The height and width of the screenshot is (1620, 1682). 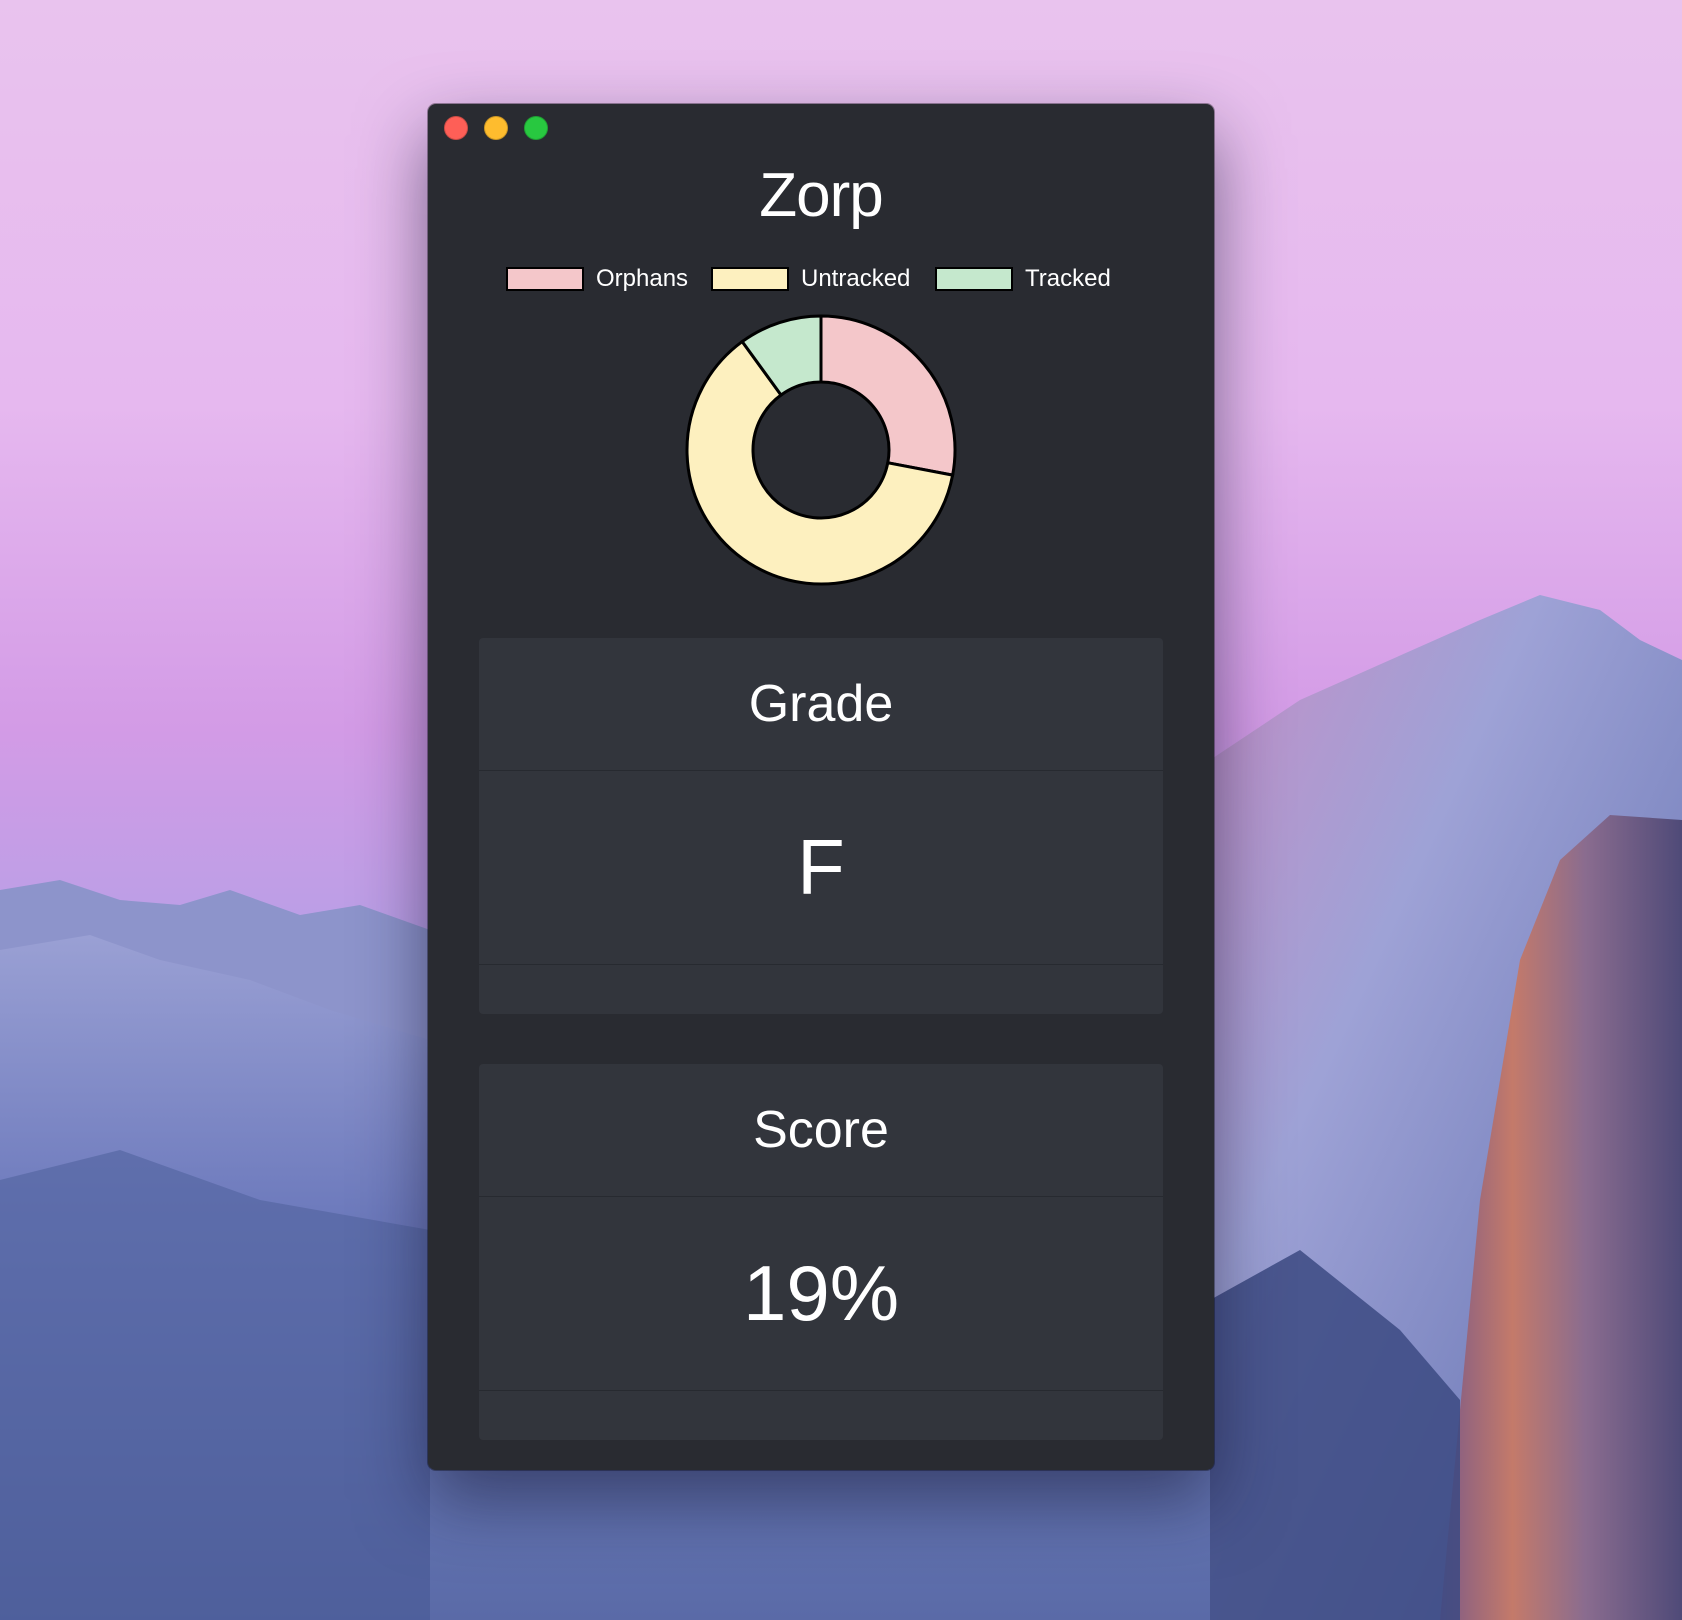 I want to click on app-title: Zorp, so click(x=821, y=195).